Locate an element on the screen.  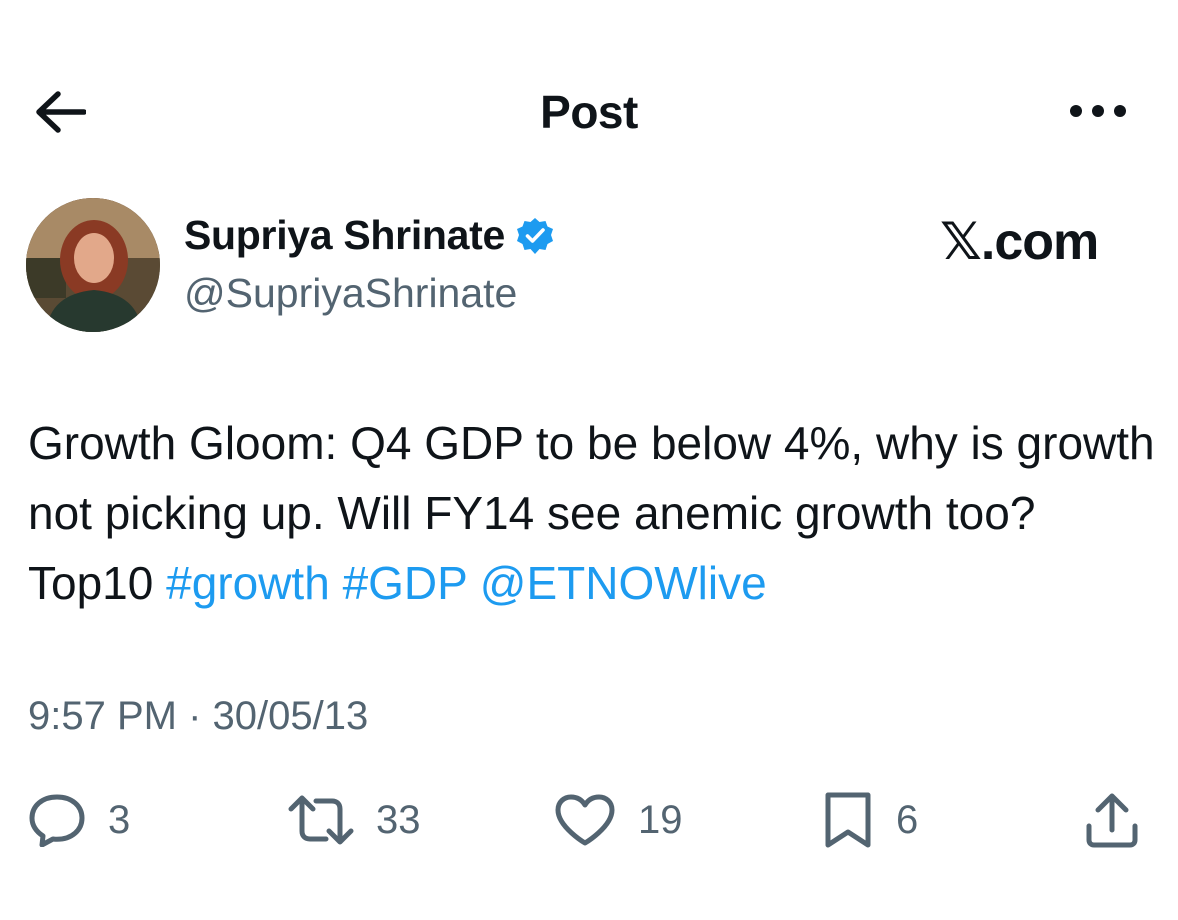
repost-icon is located at coordinates (321, 820).